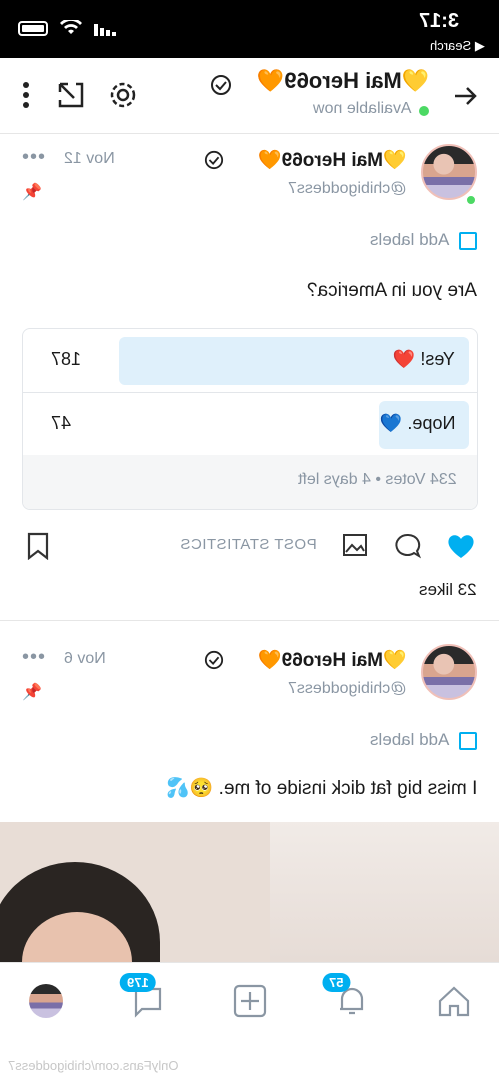 This screenshot has width=499, height=1080. Describe the element at coordinates (342, 80) in the screenshot. I see `chat-title: 💛Mai Hero69🧡` at that location.